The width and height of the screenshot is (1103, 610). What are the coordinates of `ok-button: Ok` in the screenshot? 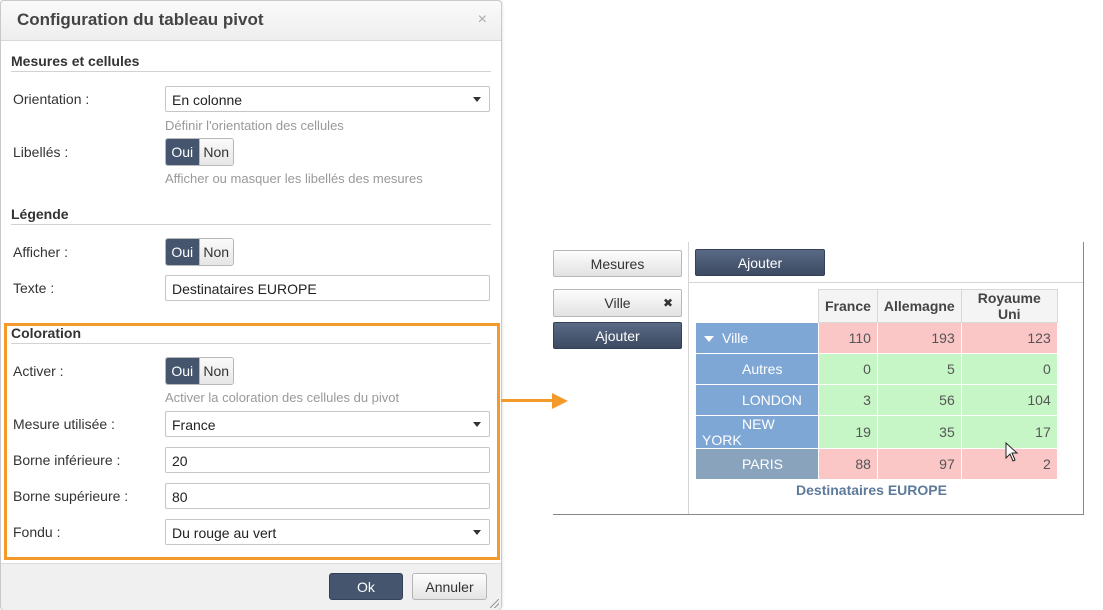 It's located at (366, 586).